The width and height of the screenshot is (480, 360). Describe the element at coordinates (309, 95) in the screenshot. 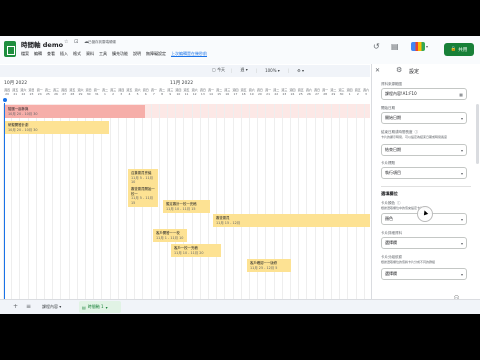

I see `day-header-cell: 週六 26` at that location.